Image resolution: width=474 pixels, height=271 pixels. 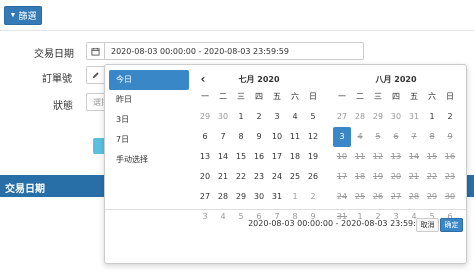 What do you see at coordinates (313, 137) in the screenshot?
I see `calendar-day: 12` at bounding box center [313, 137].